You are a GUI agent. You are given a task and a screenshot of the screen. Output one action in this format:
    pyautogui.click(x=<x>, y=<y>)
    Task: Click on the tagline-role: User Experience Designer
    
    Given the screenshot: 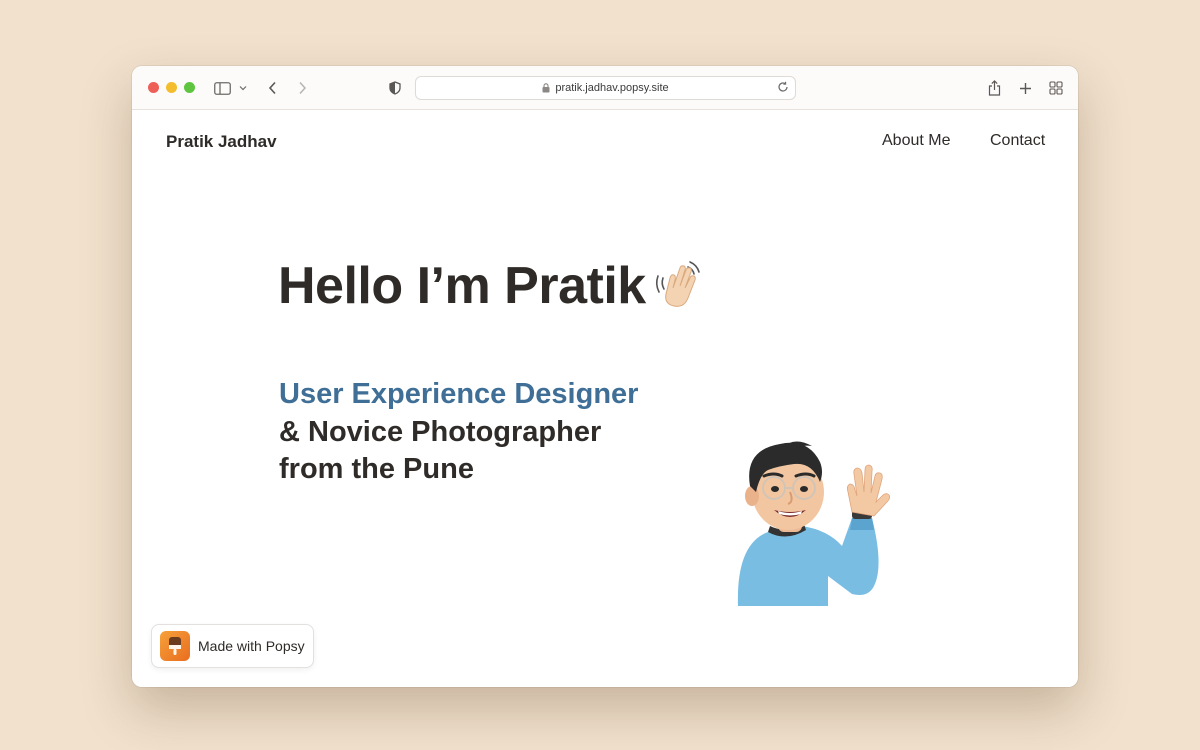 What is the action you would take?
    pyautogui.click(x=459, y=394)
    